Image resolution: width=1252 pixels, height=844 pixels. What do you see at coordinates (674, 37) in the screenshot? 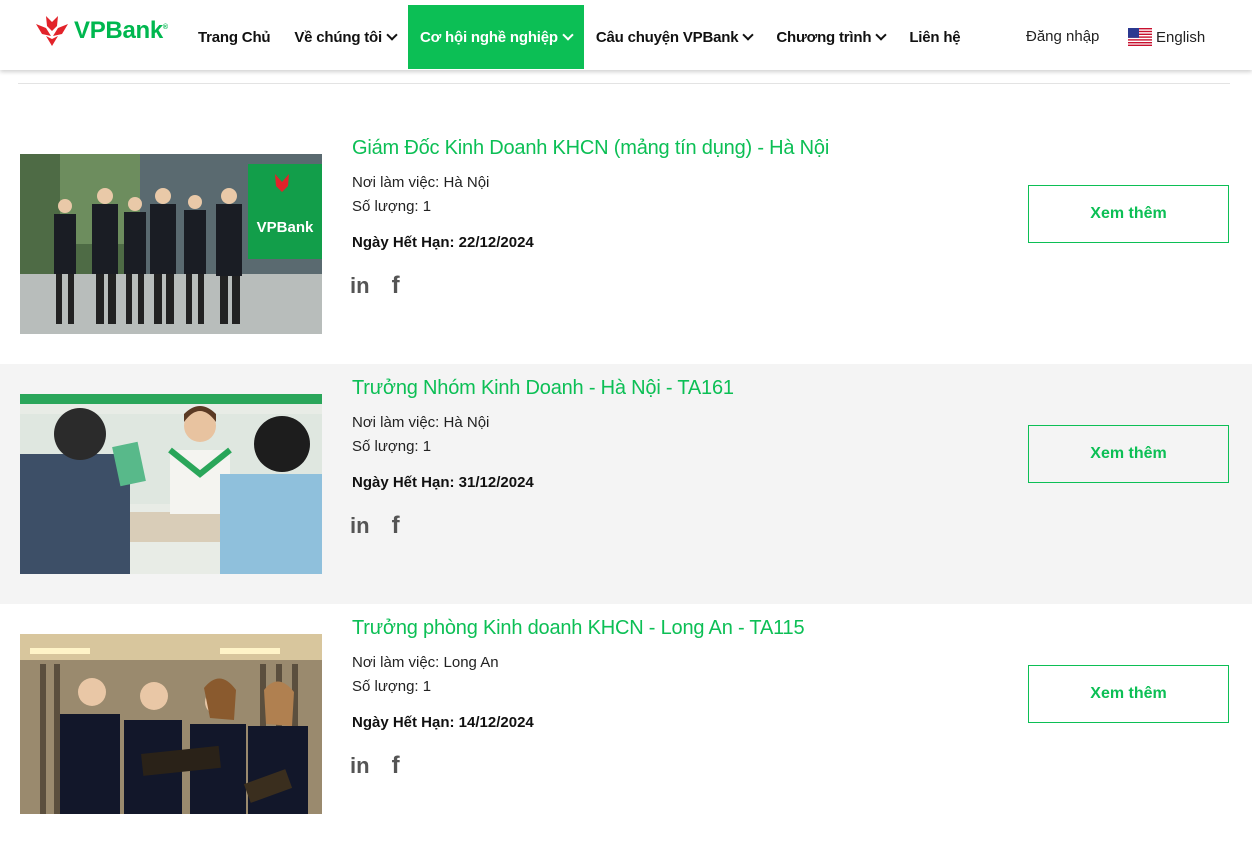
I see `nav-item-stories: Câu chuyện VPBank` at bounding box center [674, 37].